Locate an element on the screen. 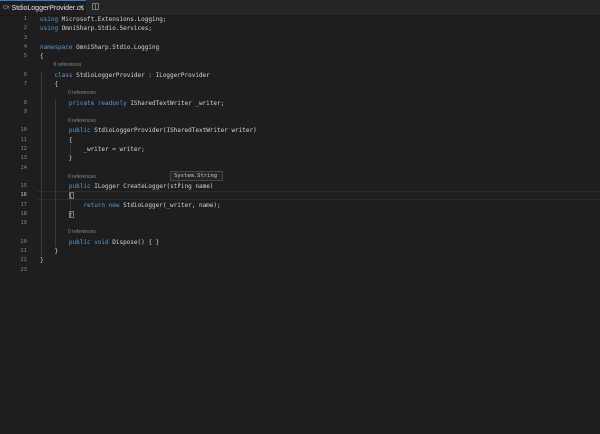  tab-stdiologgerprovider: C# StdioLoggerProvider.cs × is located at coordinates (43, 7).